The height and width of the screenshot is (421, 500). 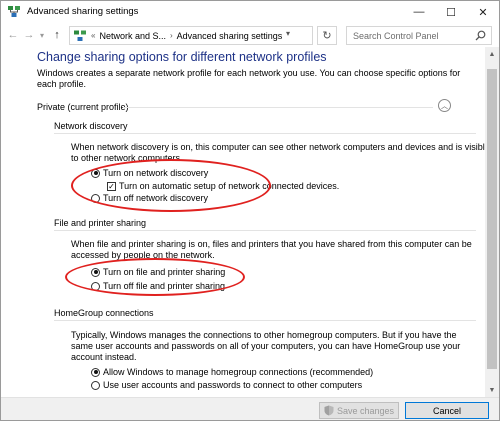 I want to click on network-discovery-divider, so click(x=265, y=133).